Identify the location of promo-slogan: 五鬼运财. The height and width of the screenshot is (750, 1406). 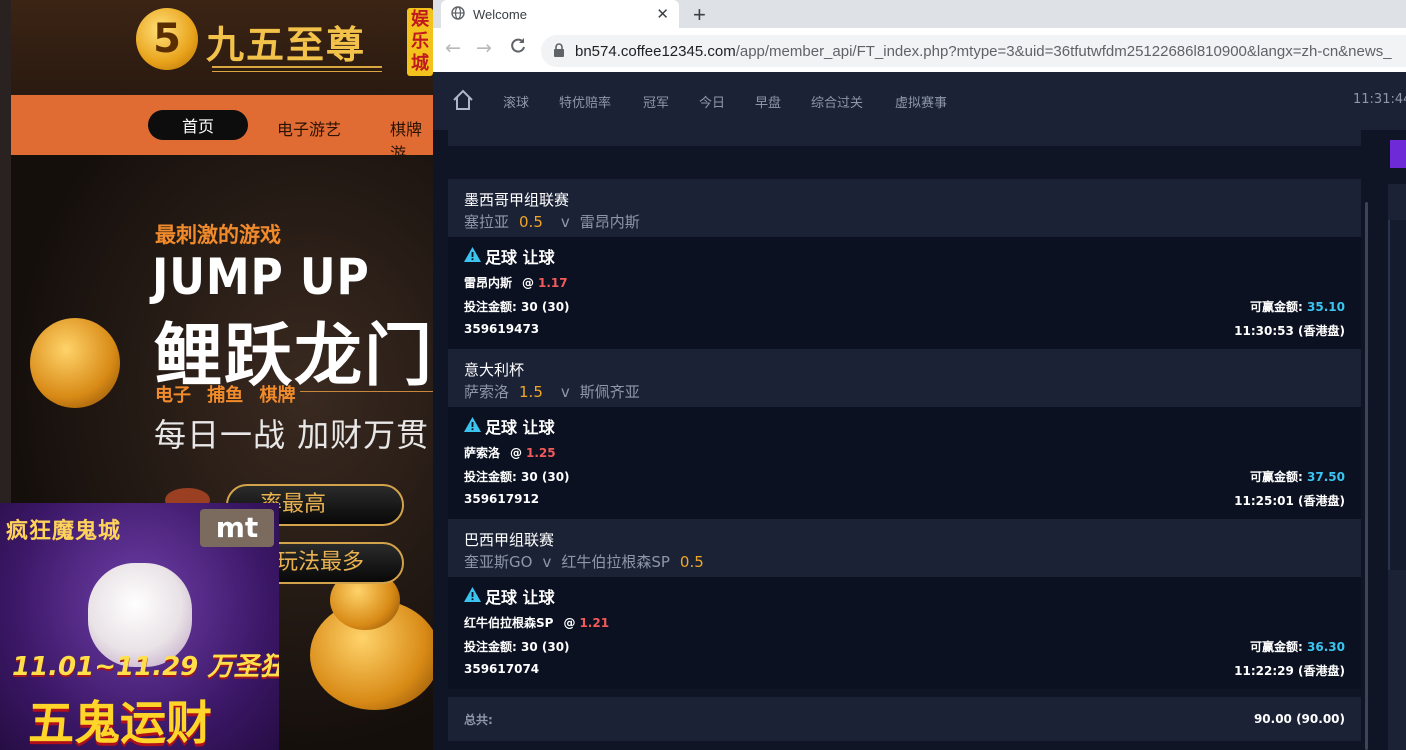
(120, 723).